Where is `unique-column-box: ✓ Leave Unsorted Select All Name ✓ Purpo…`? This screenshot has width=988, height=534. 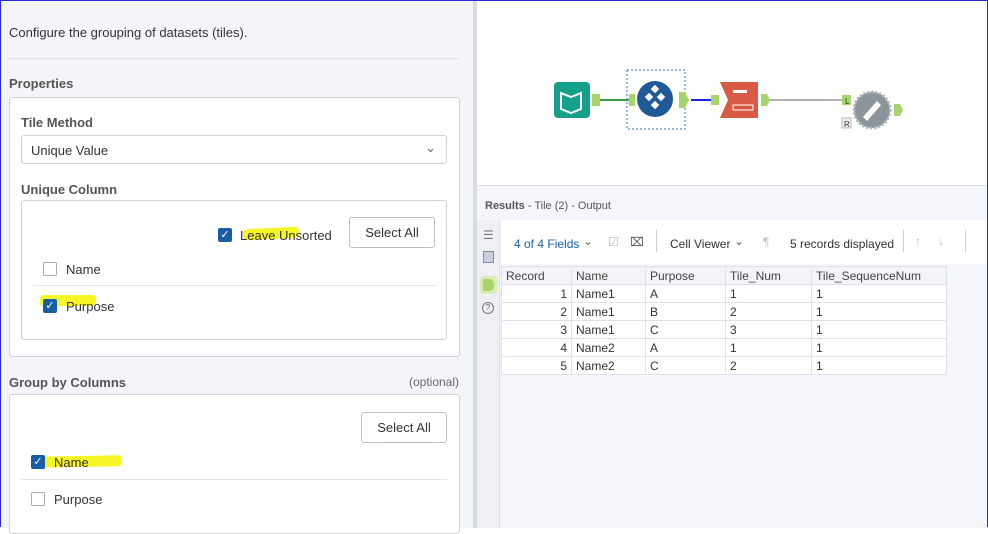 unique-column-box: ✓ Leave Unsorted Select All Name ✓ Purpo… is located at coordinates (234, 270).